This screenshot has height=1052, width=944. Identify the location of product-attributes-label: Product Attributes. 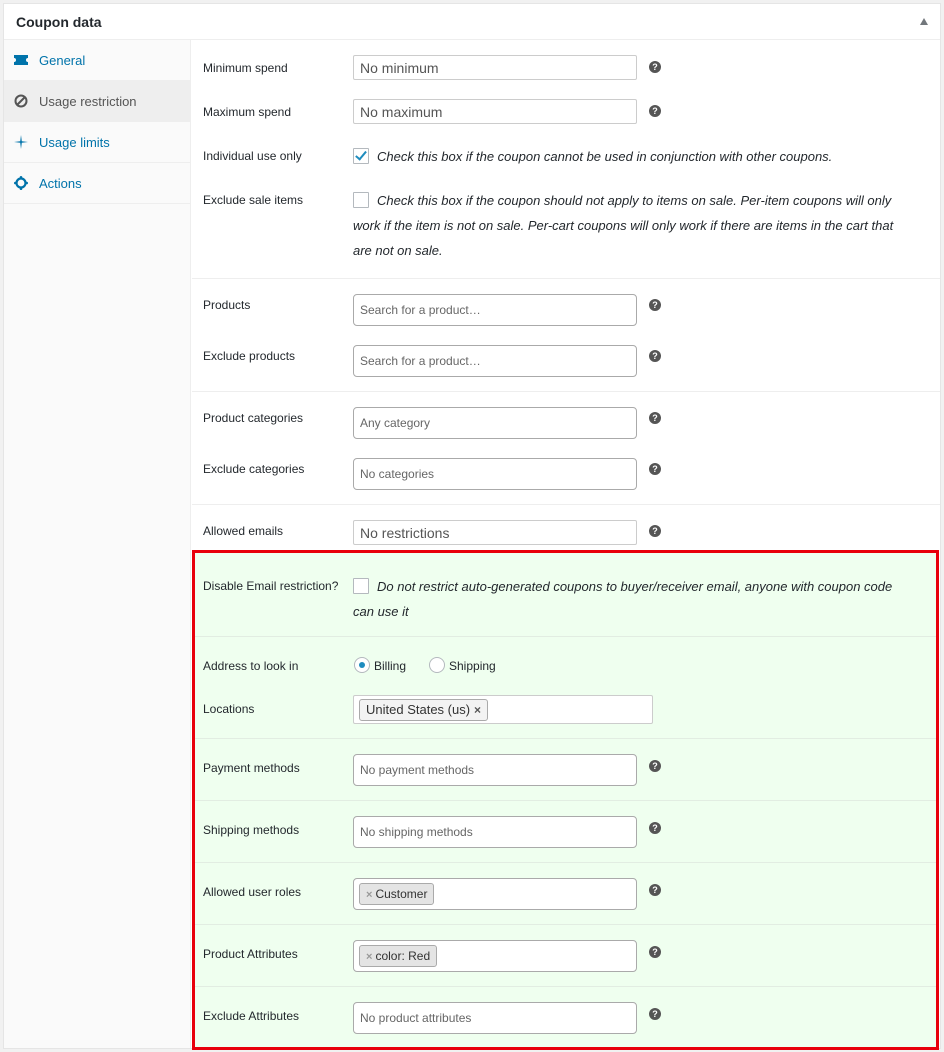
(250, 954).